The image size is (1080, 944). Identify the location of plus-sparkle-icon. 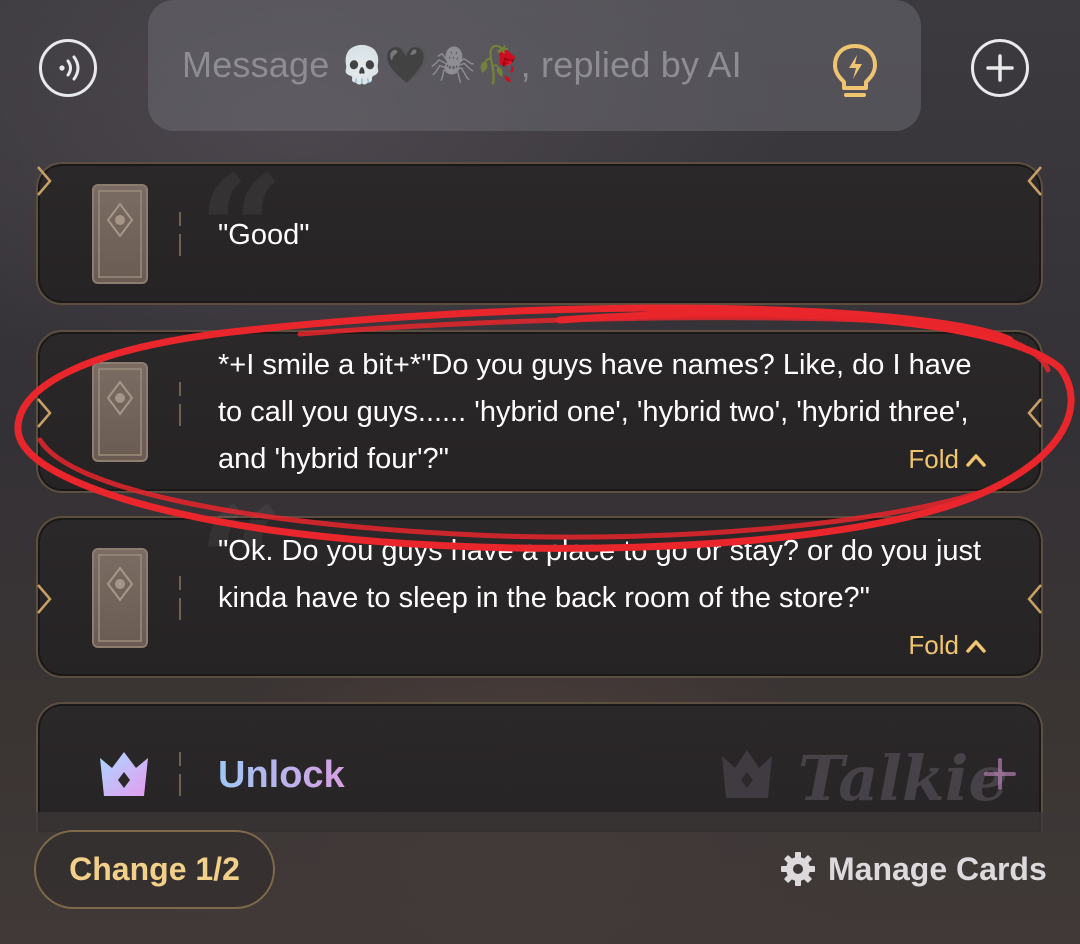
(1000, 774).